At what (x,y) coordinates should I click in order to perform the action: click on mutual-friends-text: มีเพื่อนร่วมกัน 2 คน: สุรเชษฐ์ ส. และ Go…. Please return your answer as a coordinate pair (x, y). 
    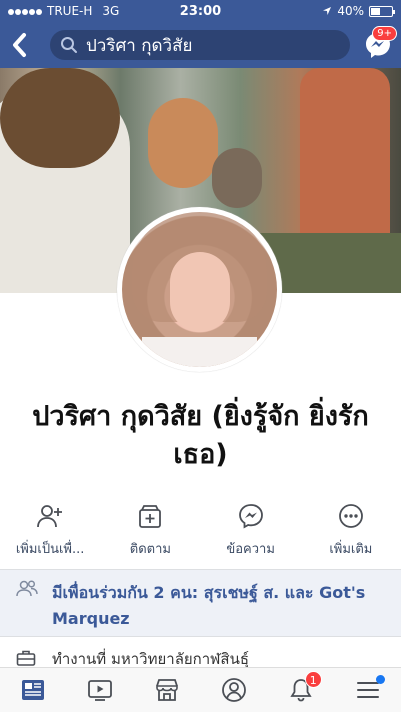
    Looking at the image, I should click on (222, 606).